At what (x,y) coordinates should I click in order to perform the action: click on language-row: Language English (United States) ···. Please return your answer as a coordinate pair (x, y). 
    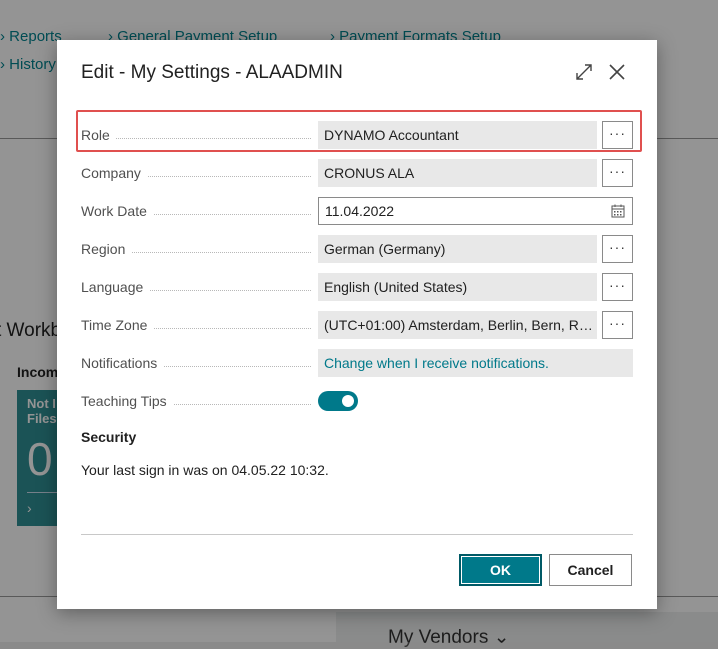
    Looking at the image, I should click on (357, 287).